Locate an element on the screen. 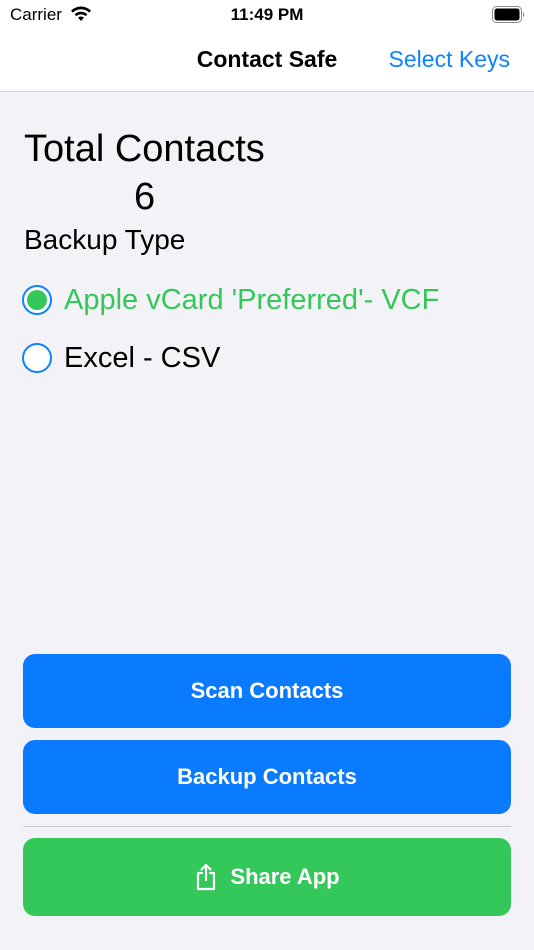  share-app-label: Share App is located at coordinates (285, 876).